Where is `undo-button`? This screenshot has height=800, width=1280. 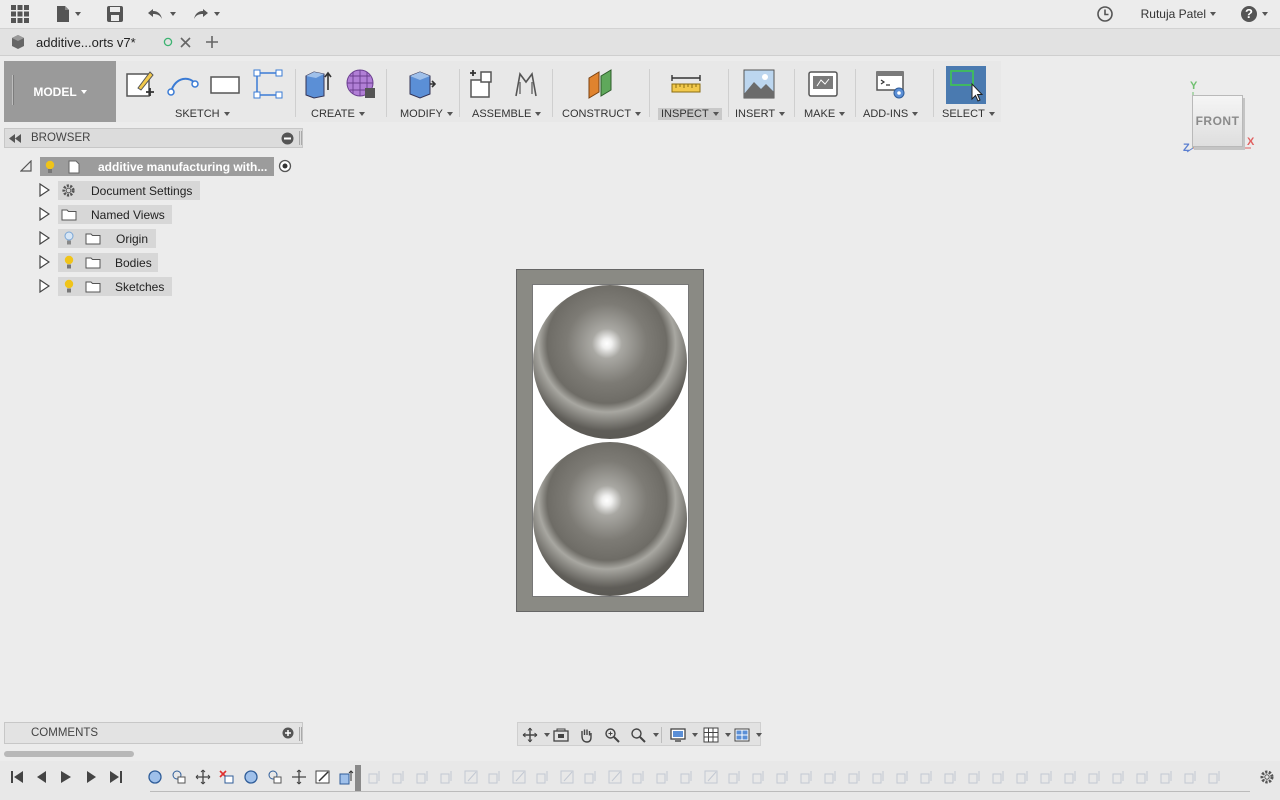
undo-button is located at coordinates (161, 14).